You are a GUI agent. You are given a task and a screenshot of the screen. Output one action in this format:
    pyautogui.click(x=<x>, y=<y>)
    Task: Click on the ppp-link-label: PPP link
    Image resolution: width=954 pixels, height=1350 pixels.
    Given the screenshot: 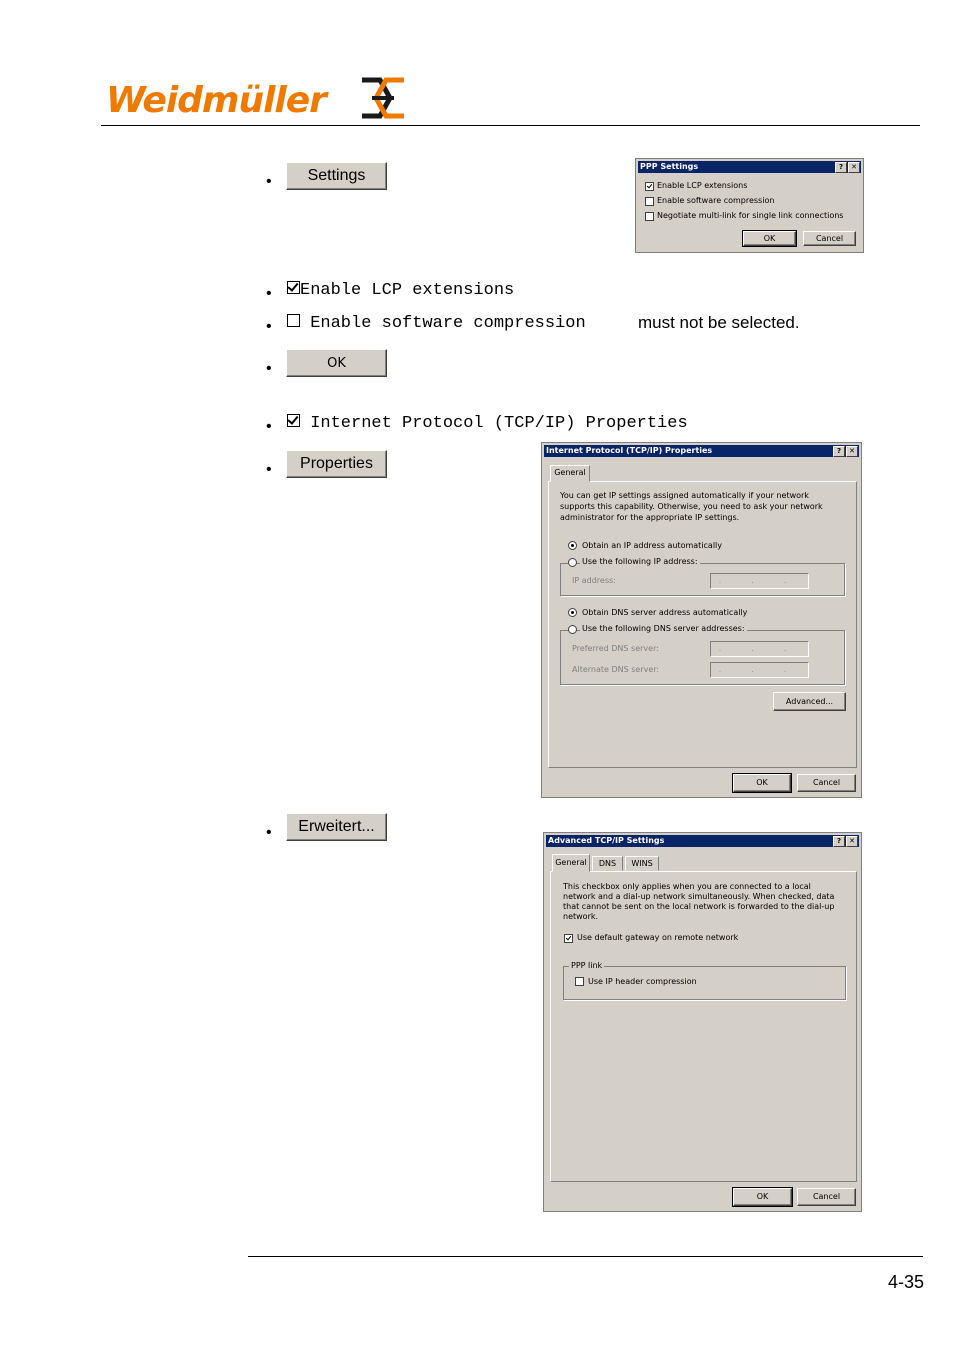 What is the action you would take?
    pyautogui.click(x=587, y=965)
    